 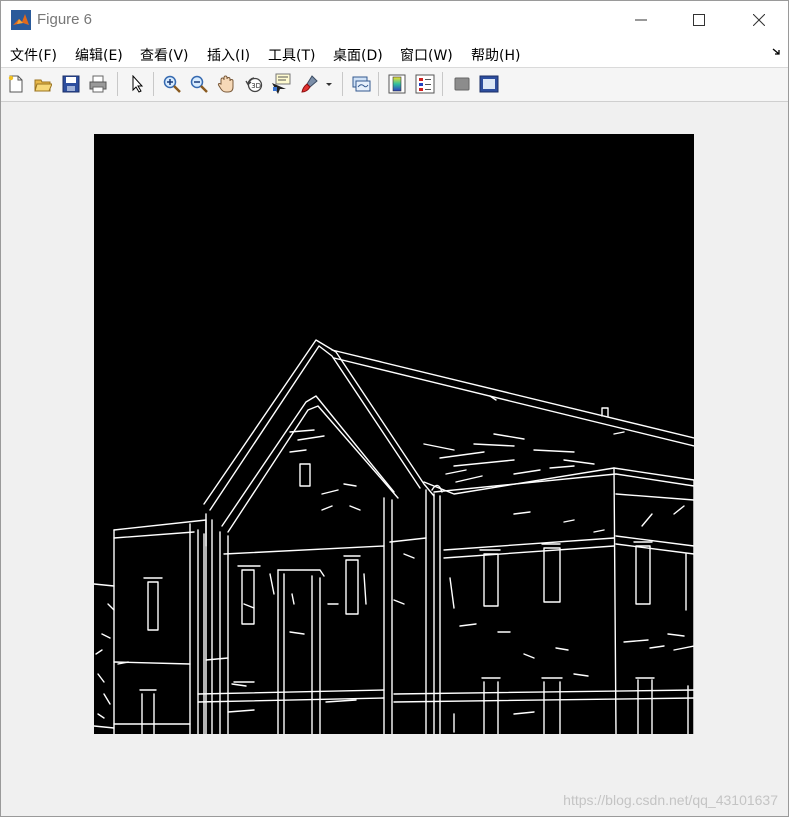 What do you see at coordinates (777, 52) in the screenshot?
I see `dock-arrow-icon` at bounding box center [777, 52].